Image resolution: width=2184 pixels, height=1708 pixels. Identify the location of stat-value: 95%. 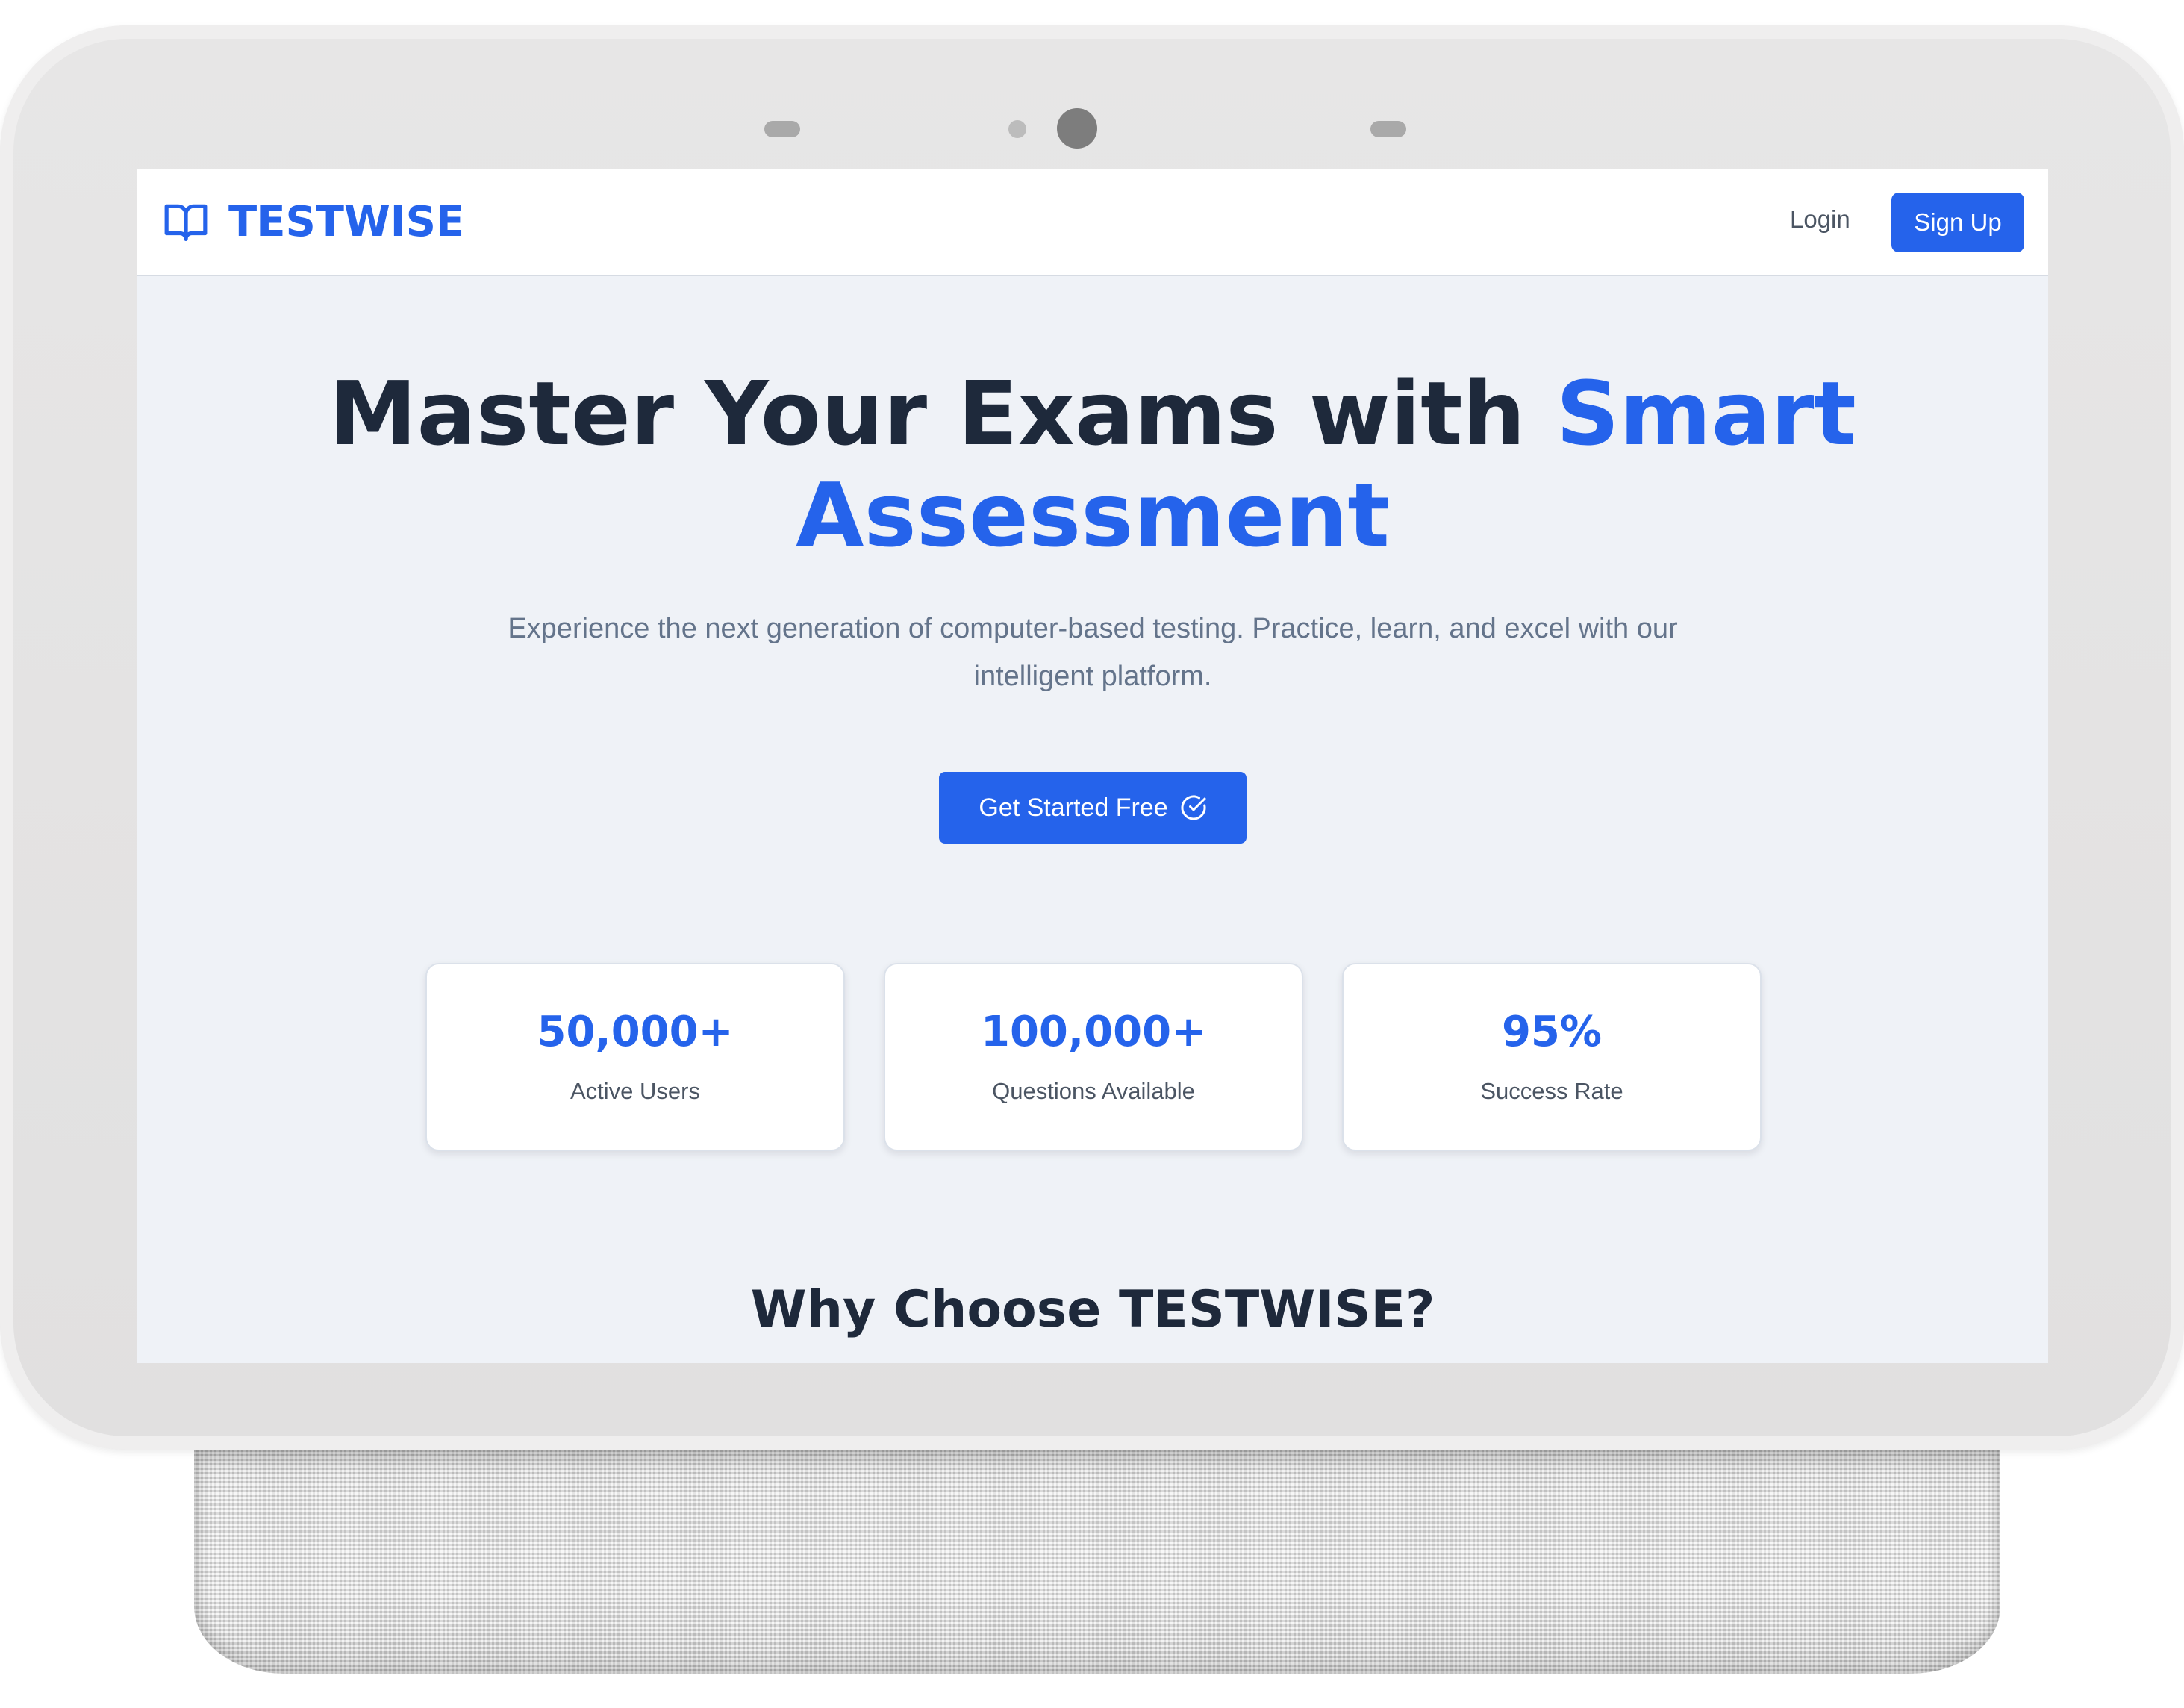
(1552, 1032).